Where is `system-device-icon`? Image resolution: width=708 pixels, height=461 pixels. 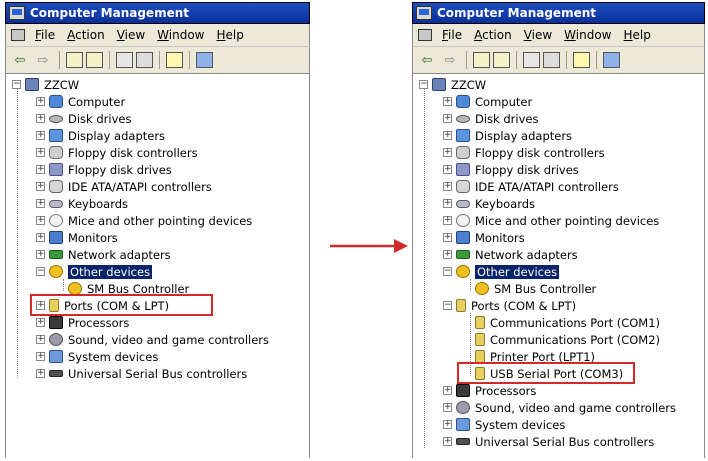 system-device-icon is located at coordinates (463, 424).